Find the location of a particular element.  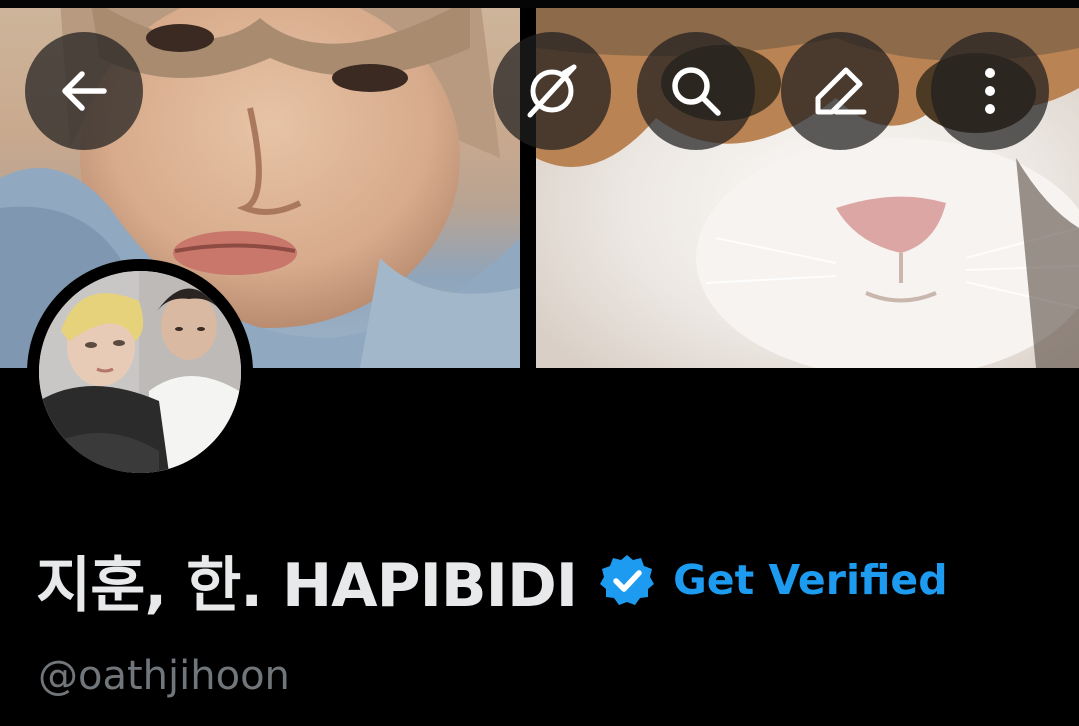

edit-button is located at coordinates (840, 91).